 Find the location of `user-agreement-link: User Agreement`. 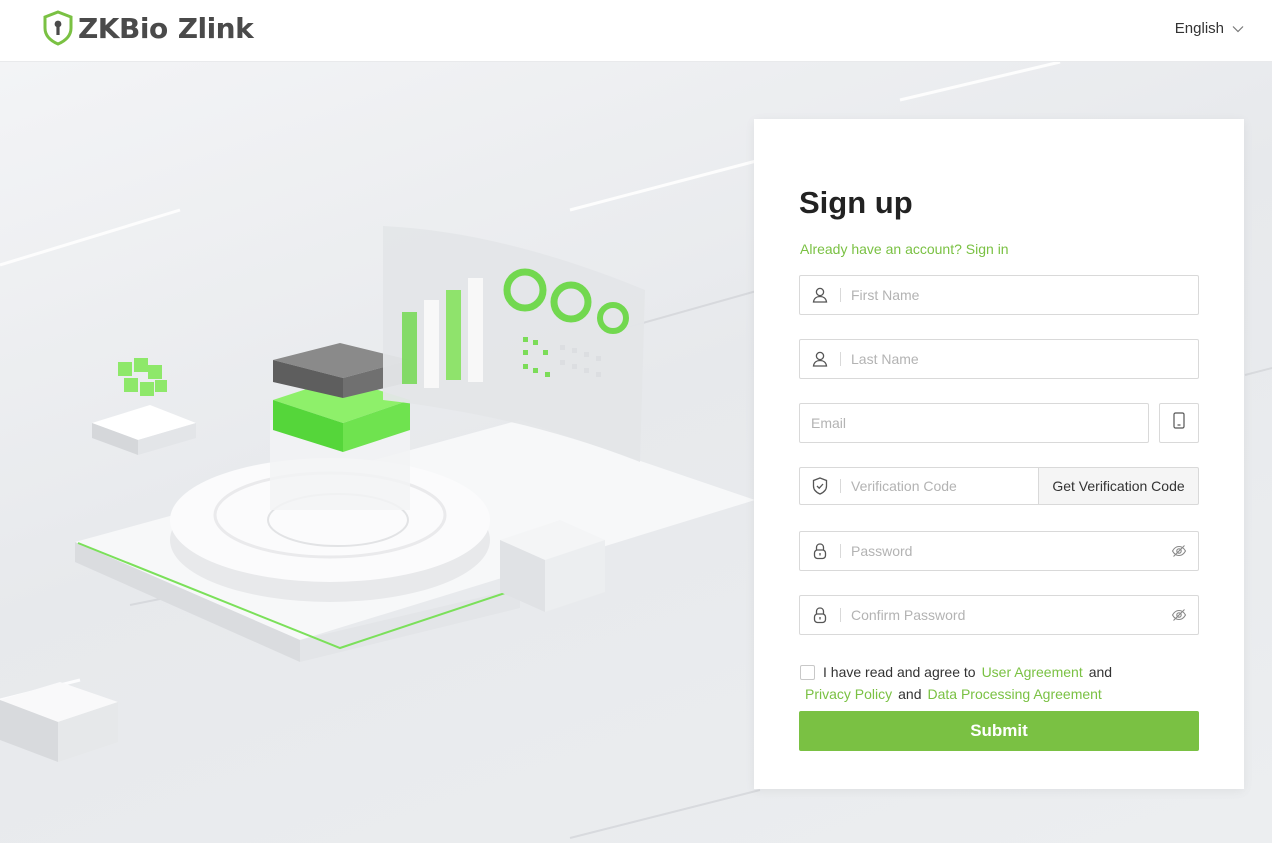

user-agreement-link: User Agreement is located at coordinates (1032, 672).